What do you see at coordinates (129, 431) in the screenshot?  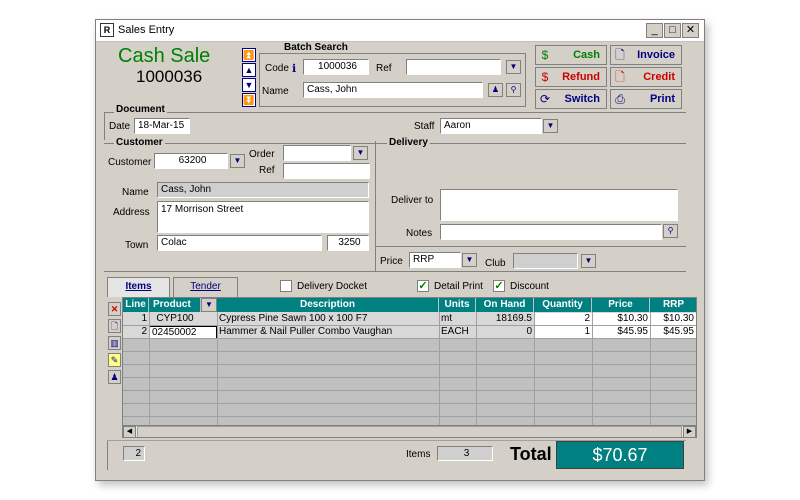 I see `scroll-left-icon: ◀` at bounding box center [129, 431].